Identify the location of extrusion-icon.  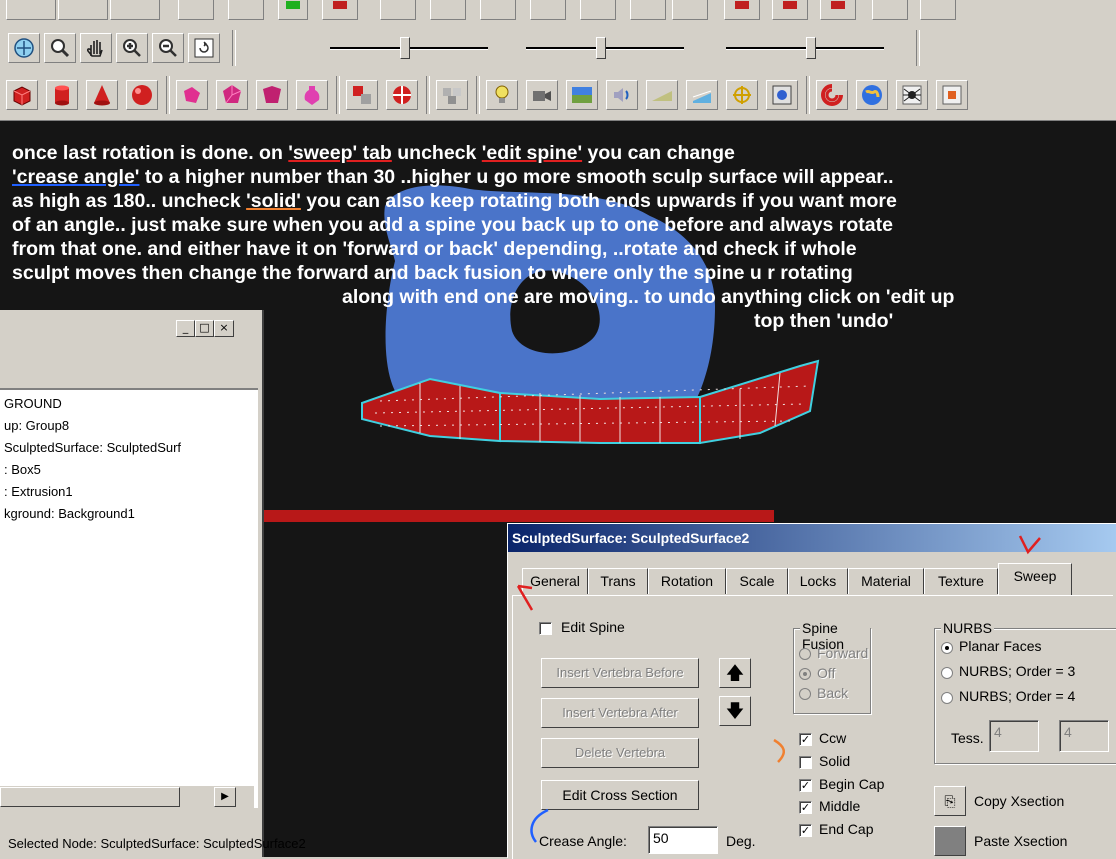
(192, 95).